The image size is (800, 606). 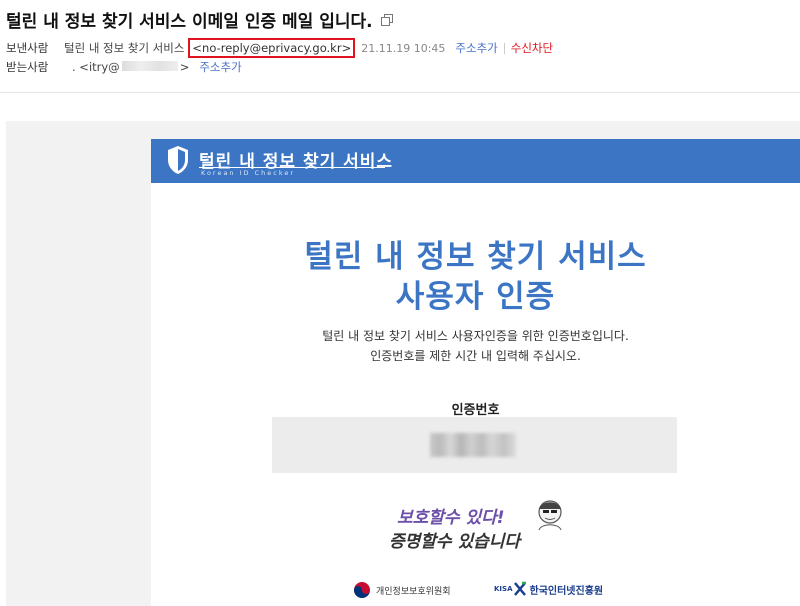 I want to click on main-title: 털린 내 정보 찾기 서비스 사용자 인증, so click(x=475, y=277).